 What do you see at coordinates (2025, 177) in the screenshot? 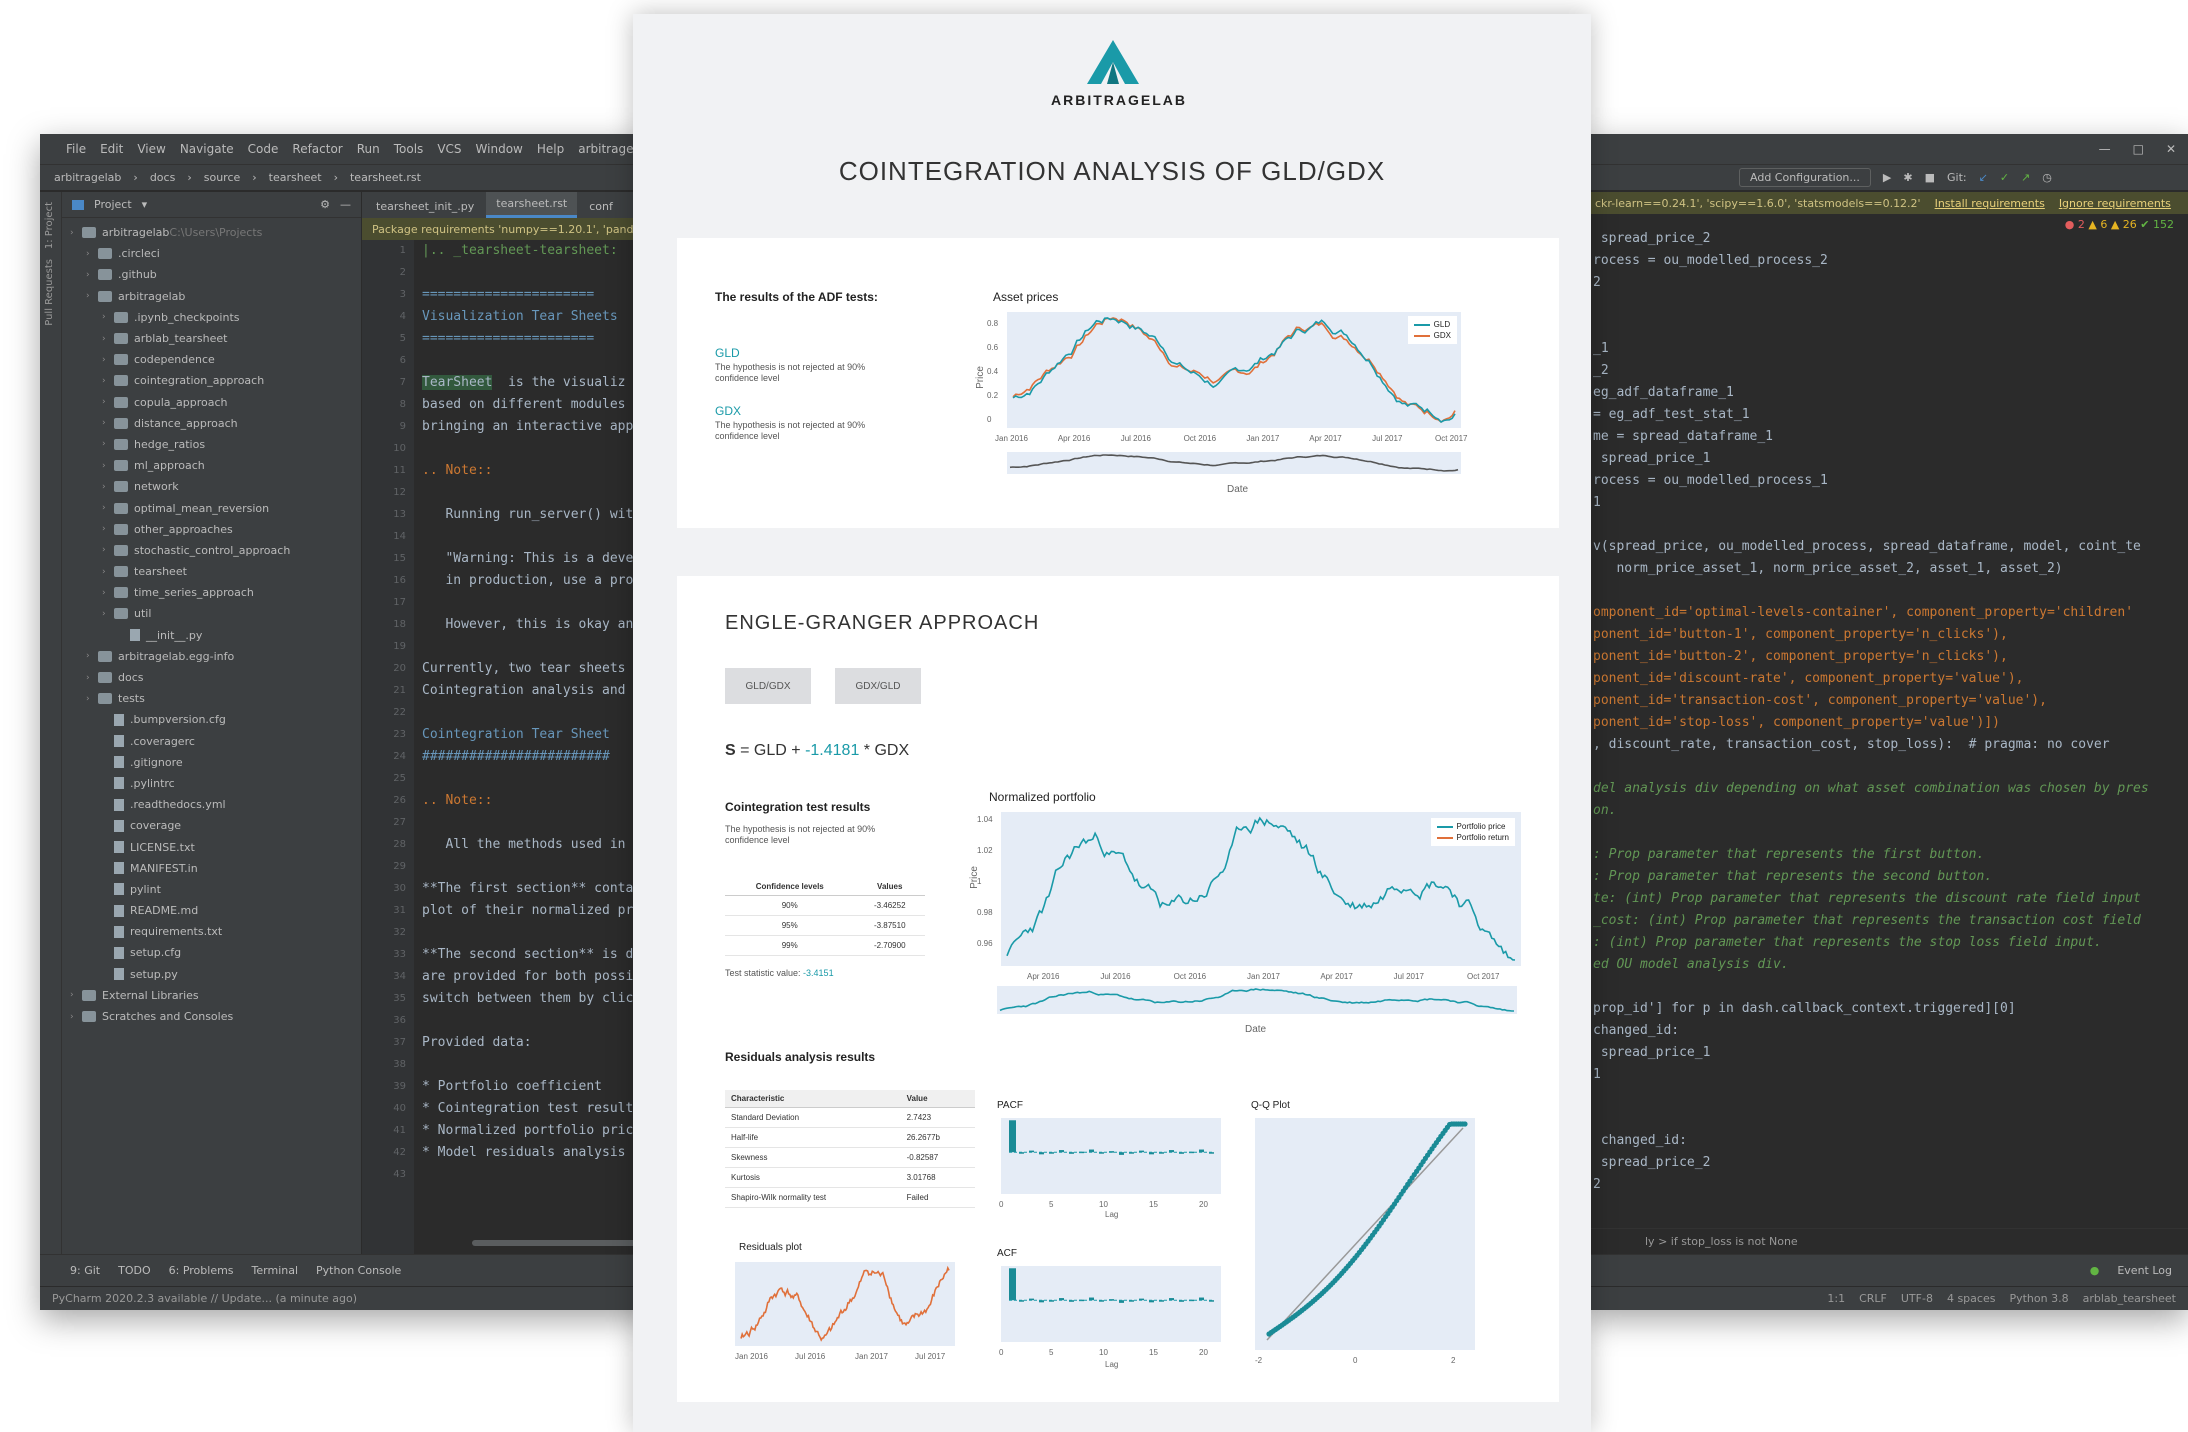
I see `git-push-icon: ↗` at bounding box center [2025, 177].